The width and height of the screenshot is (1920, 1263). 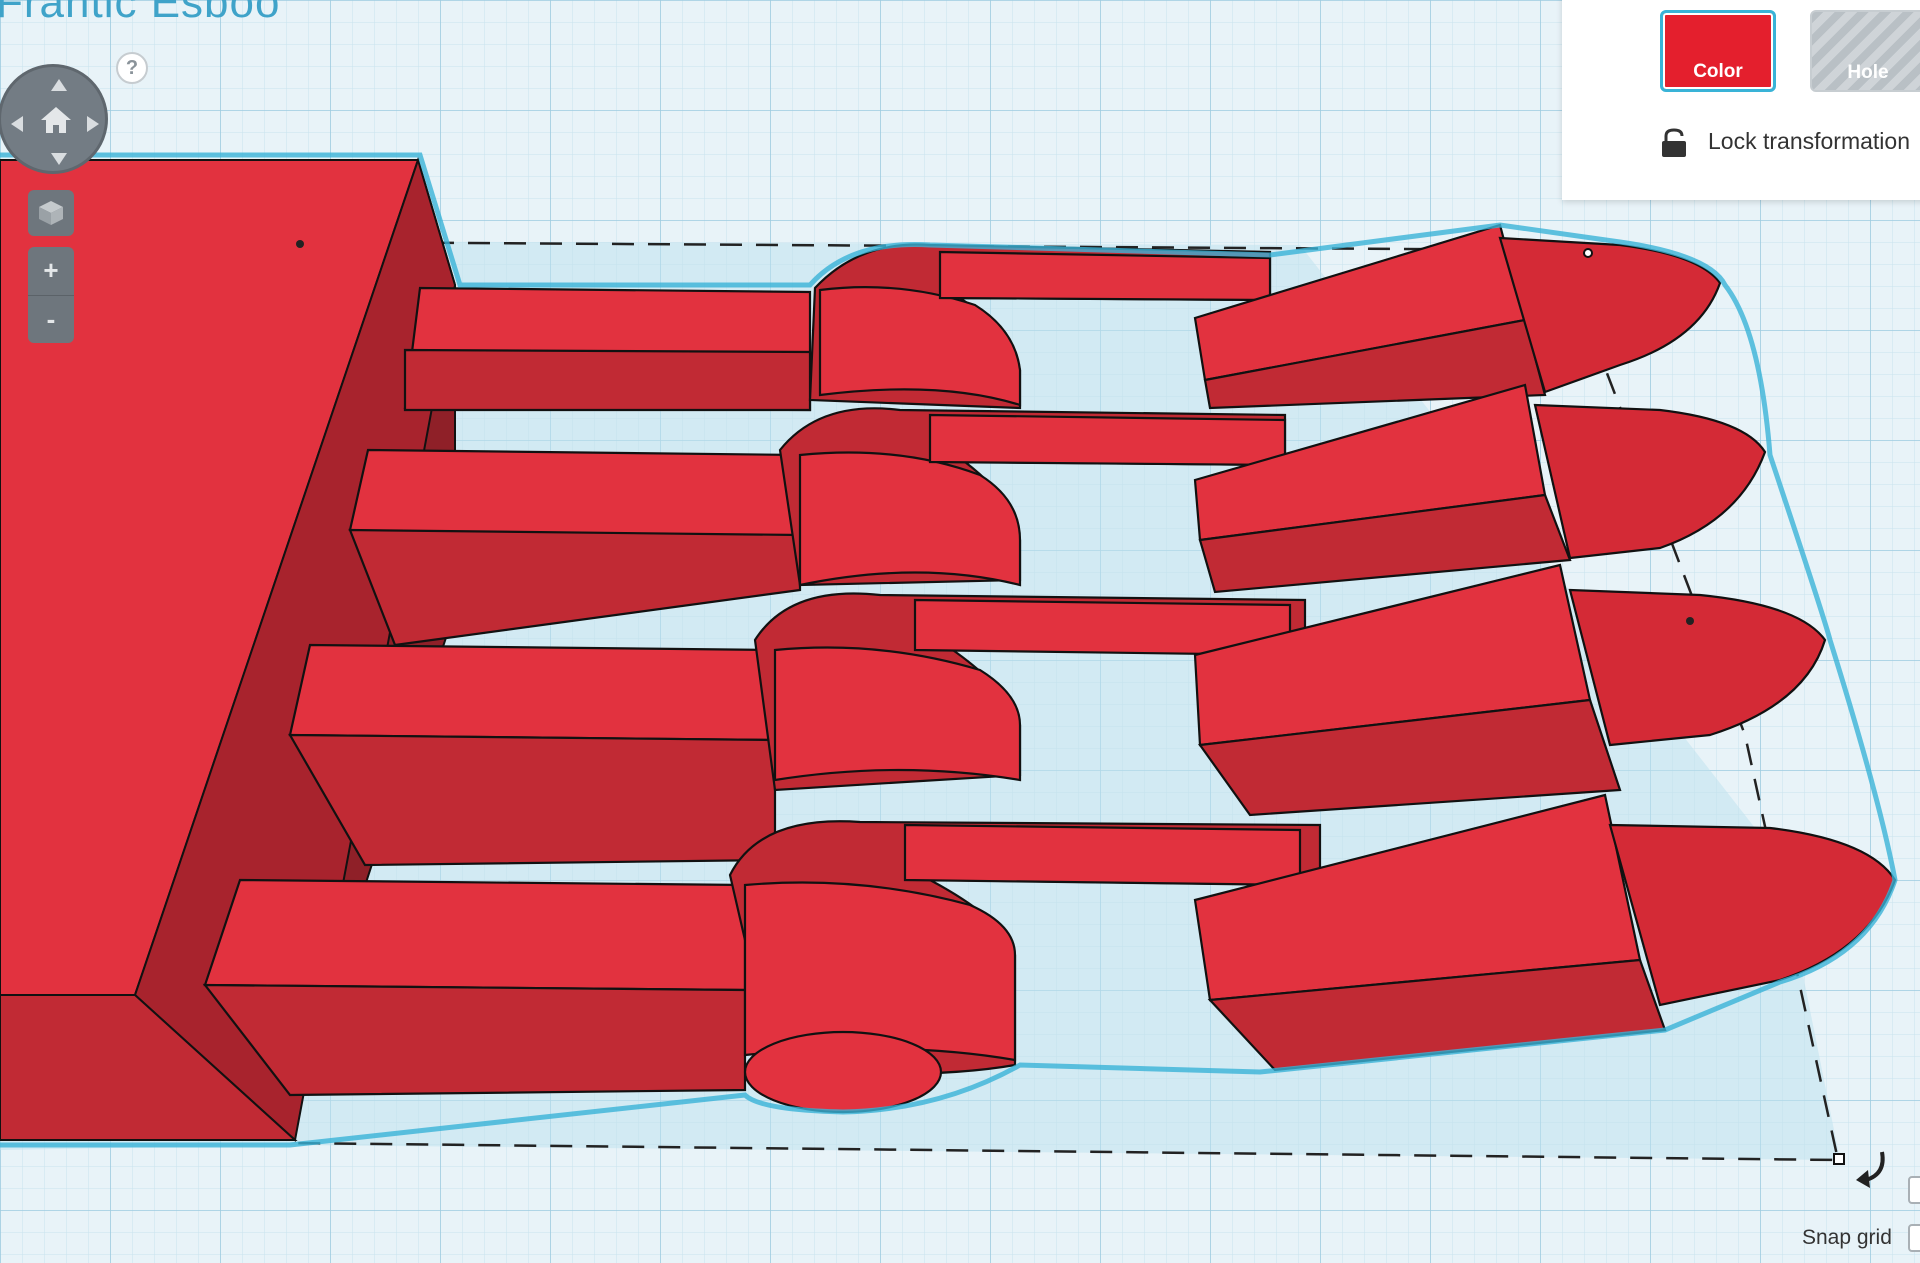 I want to click on home-icon, so click(x=56, y=120).